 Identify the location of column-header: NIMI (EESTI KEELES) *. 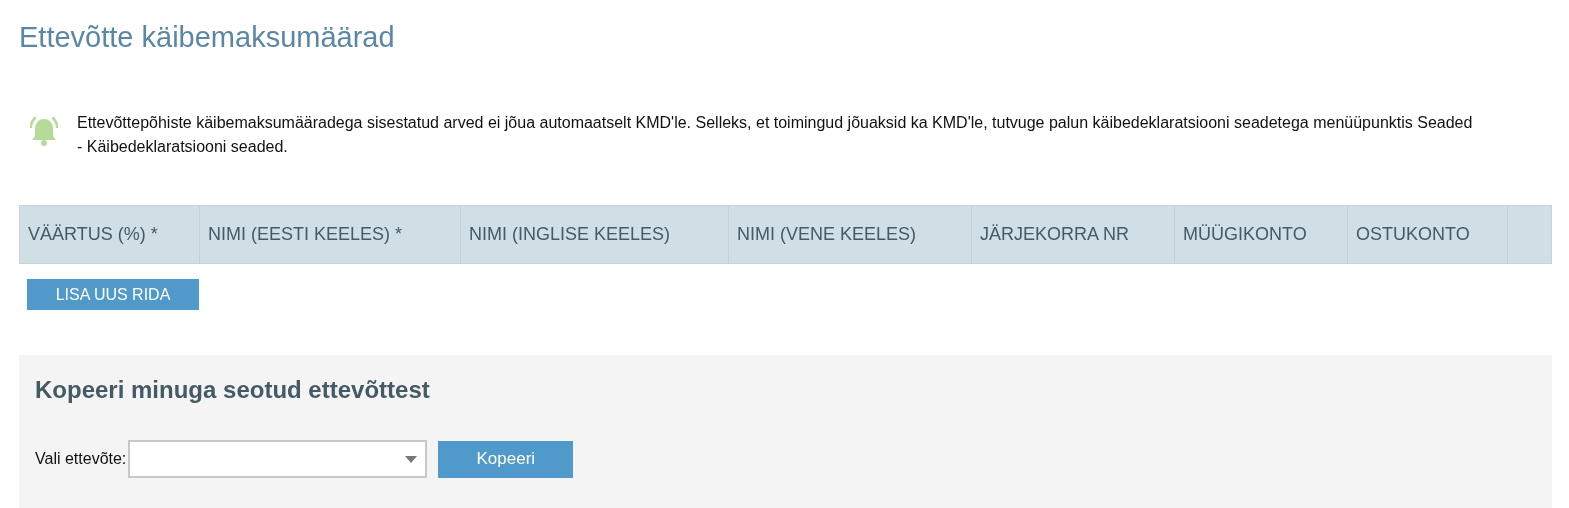
(330, 234).